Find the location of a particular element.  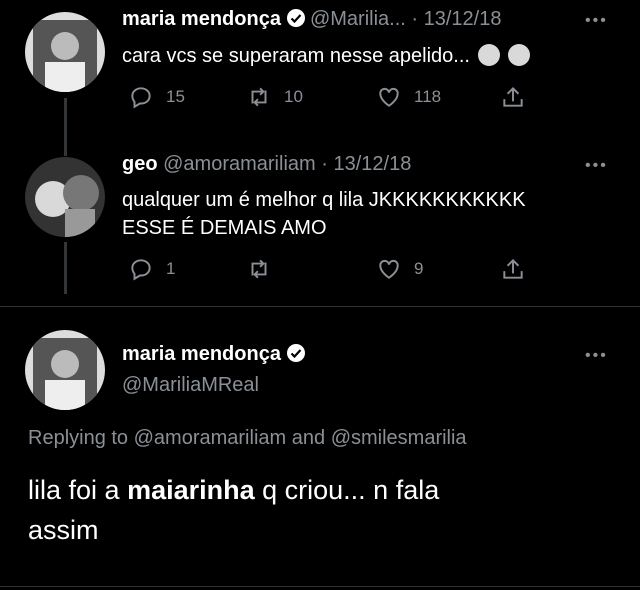

main-author: maria mendonça is located at coordinates (216, 356).